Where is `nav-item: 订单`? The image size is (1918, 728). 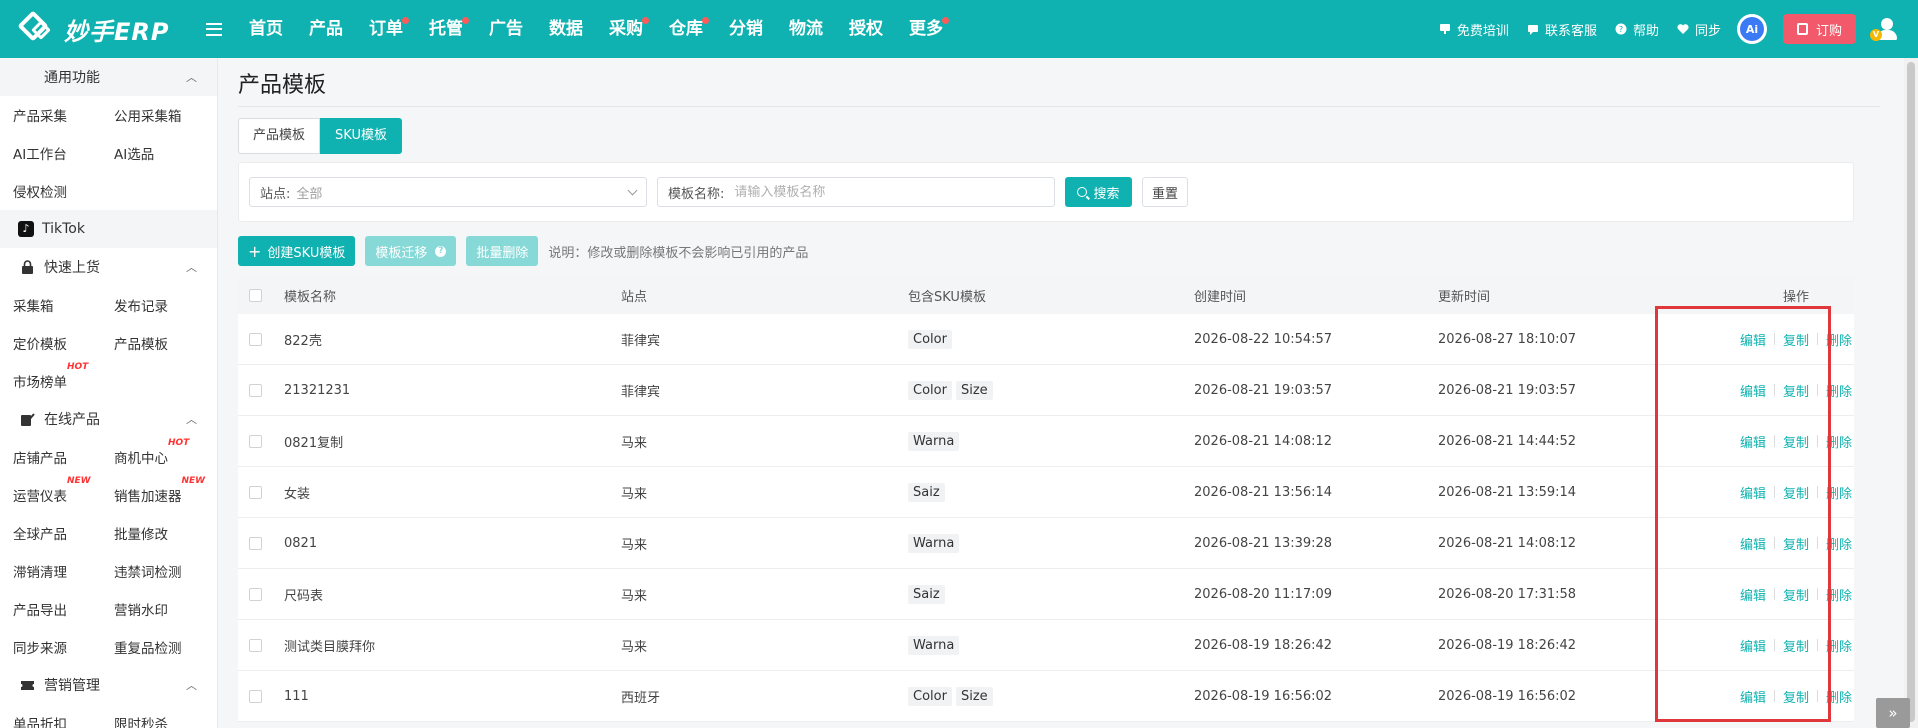 nav-item: 订单 is located at coordinates (386, 29).